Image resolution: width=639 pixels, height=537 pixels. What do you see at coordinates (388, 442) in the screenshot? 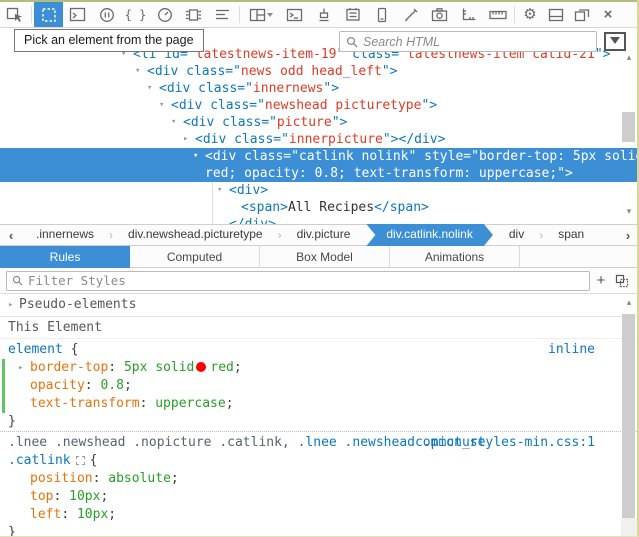
I see `rule-selector-matched: .lnee .newshead .picture` at bounding box center [388, 442].